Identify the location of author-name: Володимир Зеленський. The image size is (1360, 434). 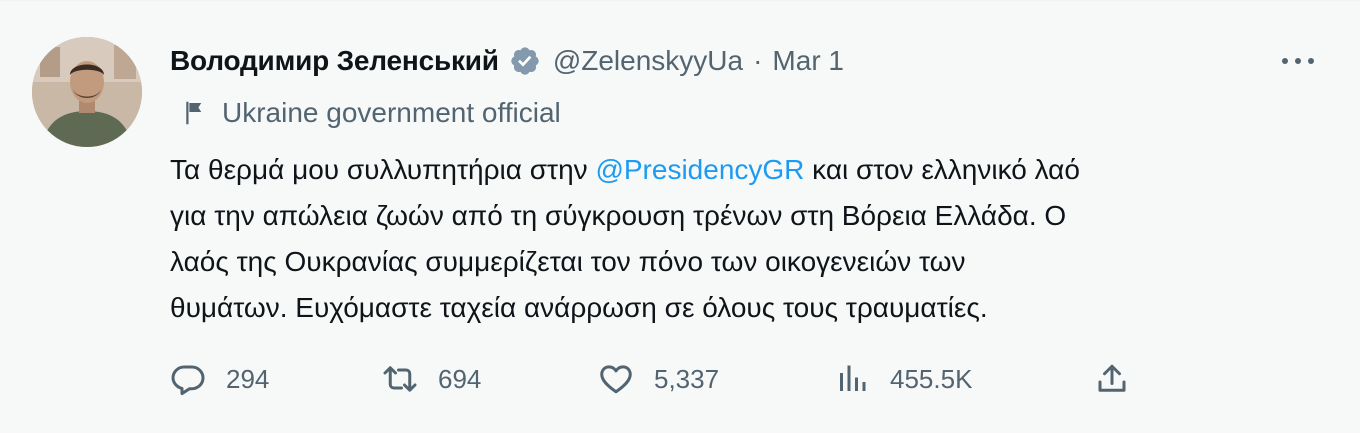
(334, 61).